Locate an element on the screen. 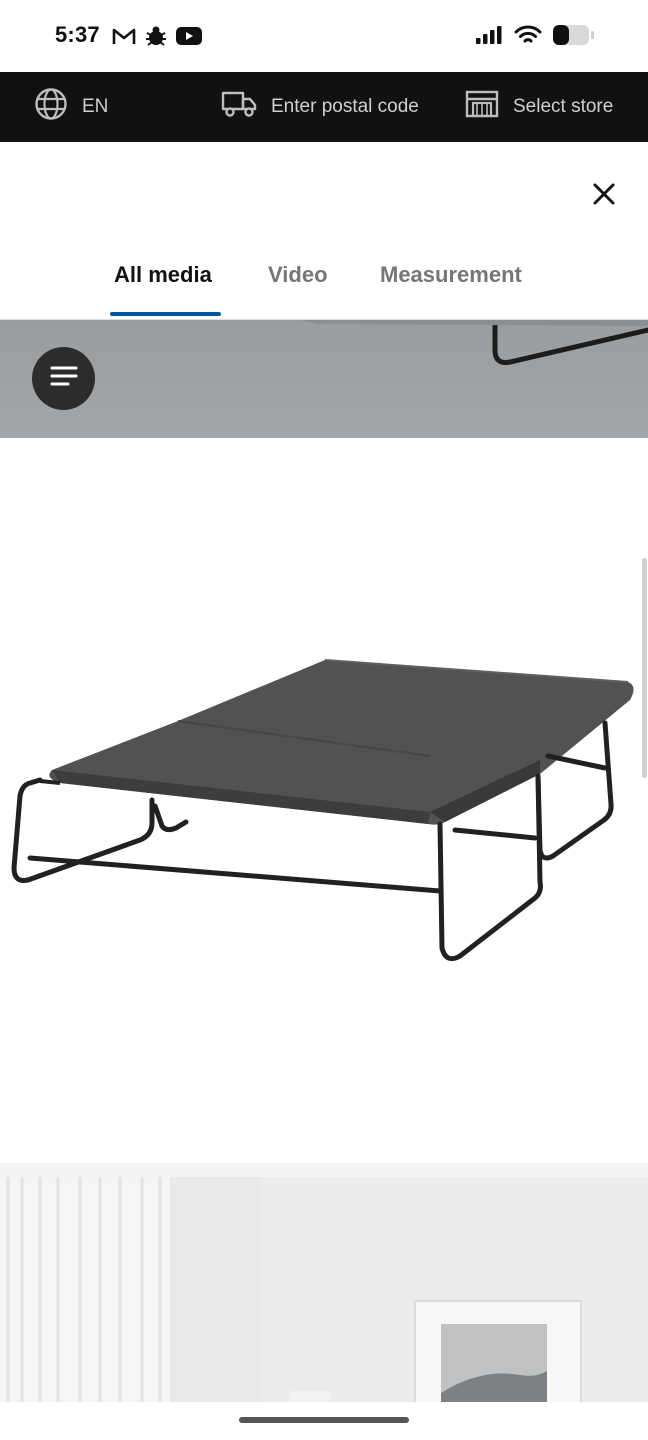 The image size is (648, 1440). product-image-partial is located at coordinates (324, 379).